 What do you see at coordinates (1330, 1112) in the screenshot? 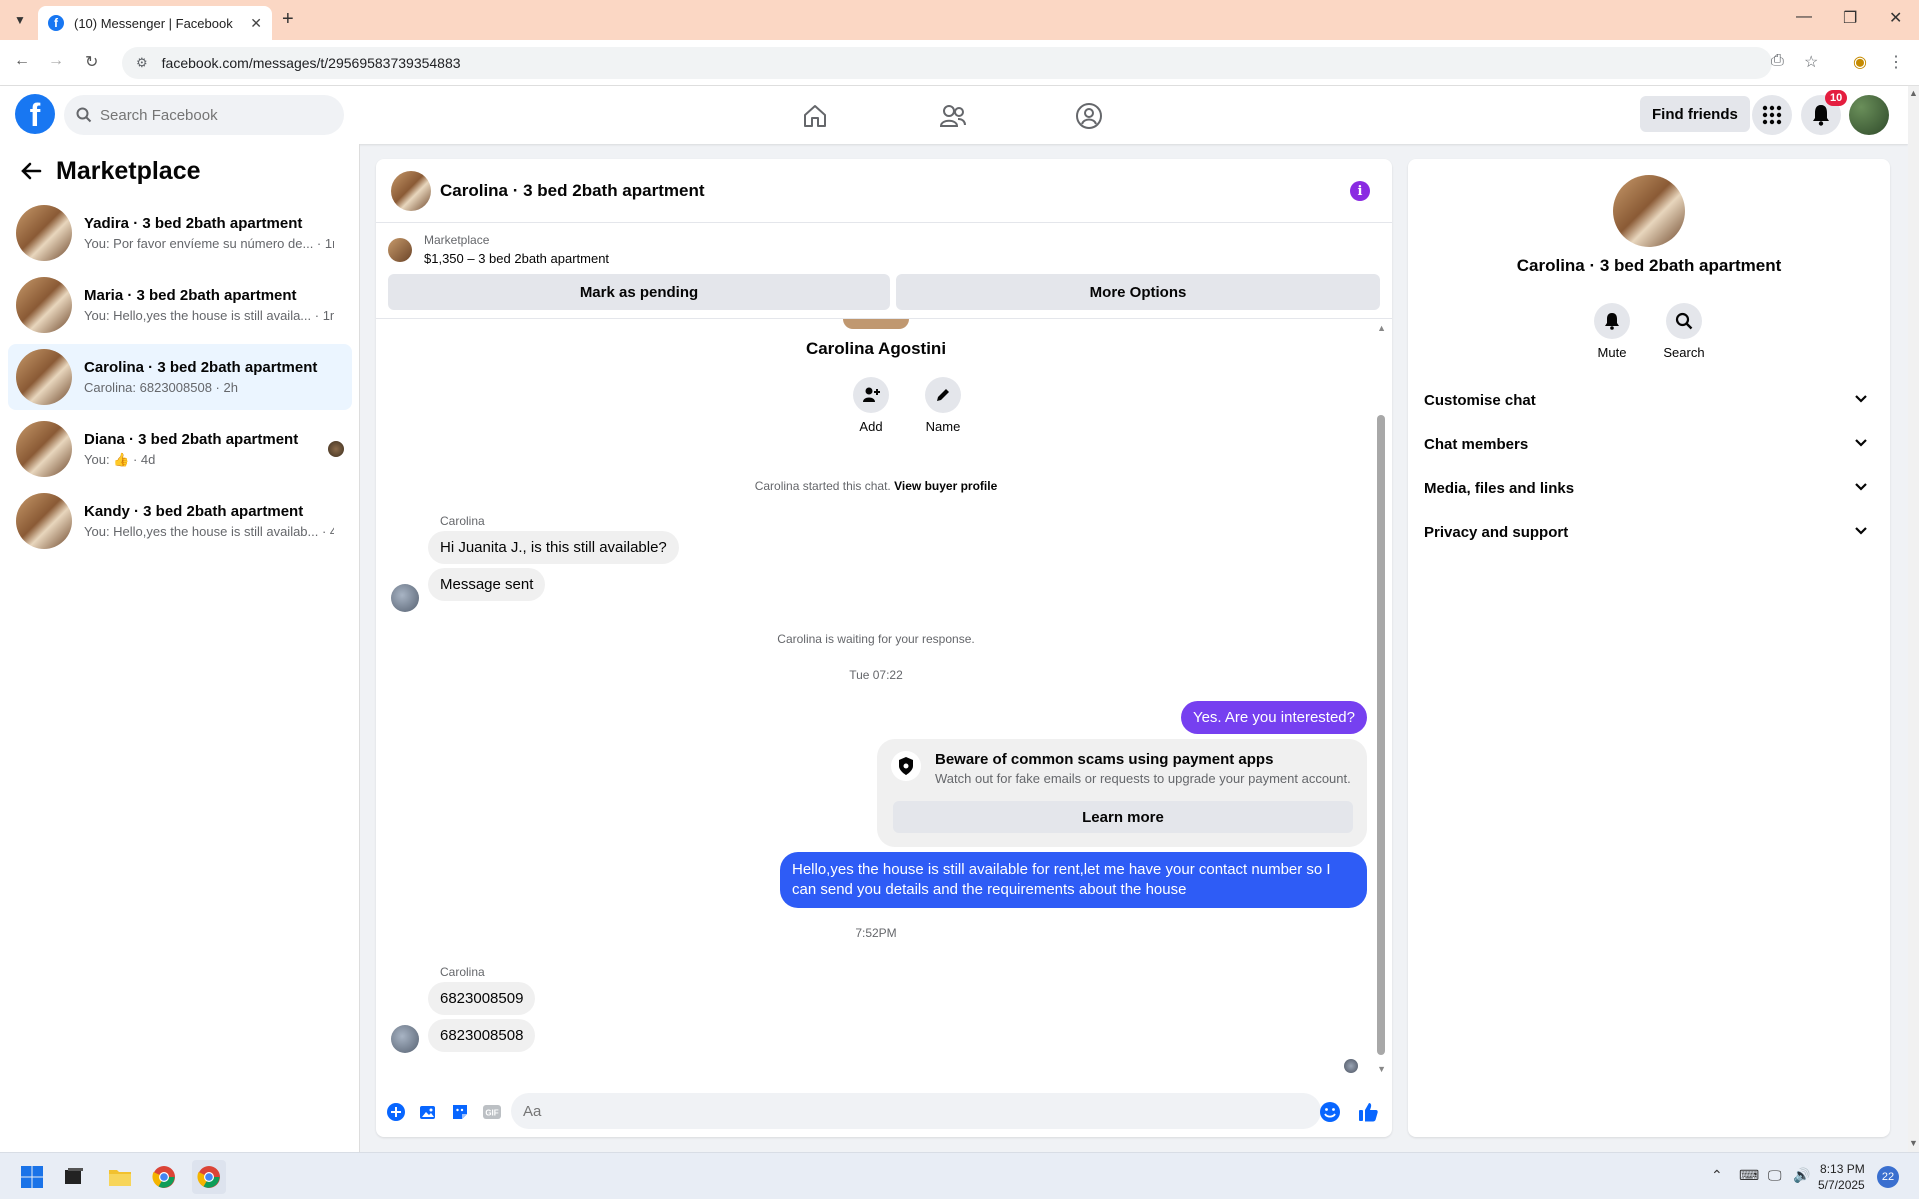
I see `emoji-icon` at bounding box center [1330, 1112].